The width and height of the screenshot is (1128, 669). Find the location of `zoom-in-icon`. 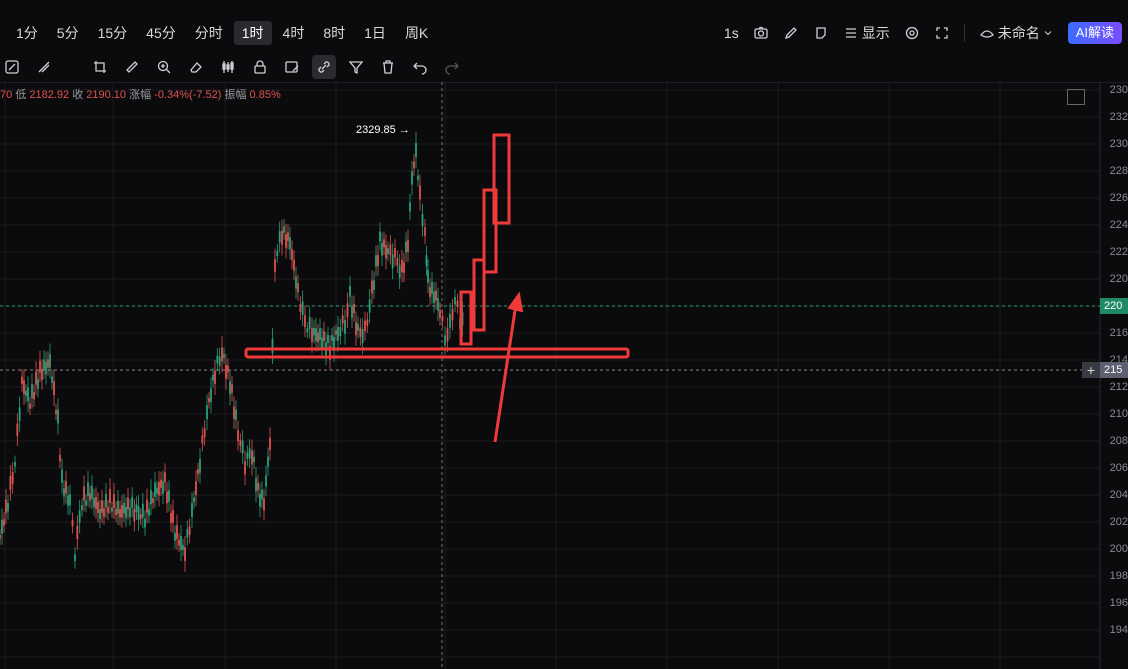

zoom-in-icon is located at coordinates (164, 67).